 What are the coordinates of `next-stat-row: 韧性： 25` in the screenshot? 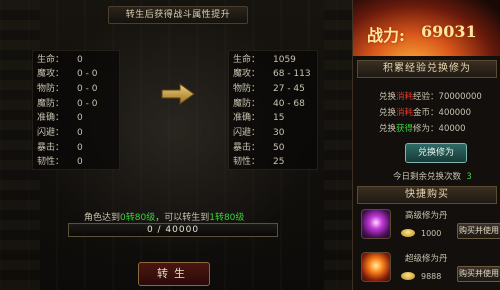 It's located at (258, 162).